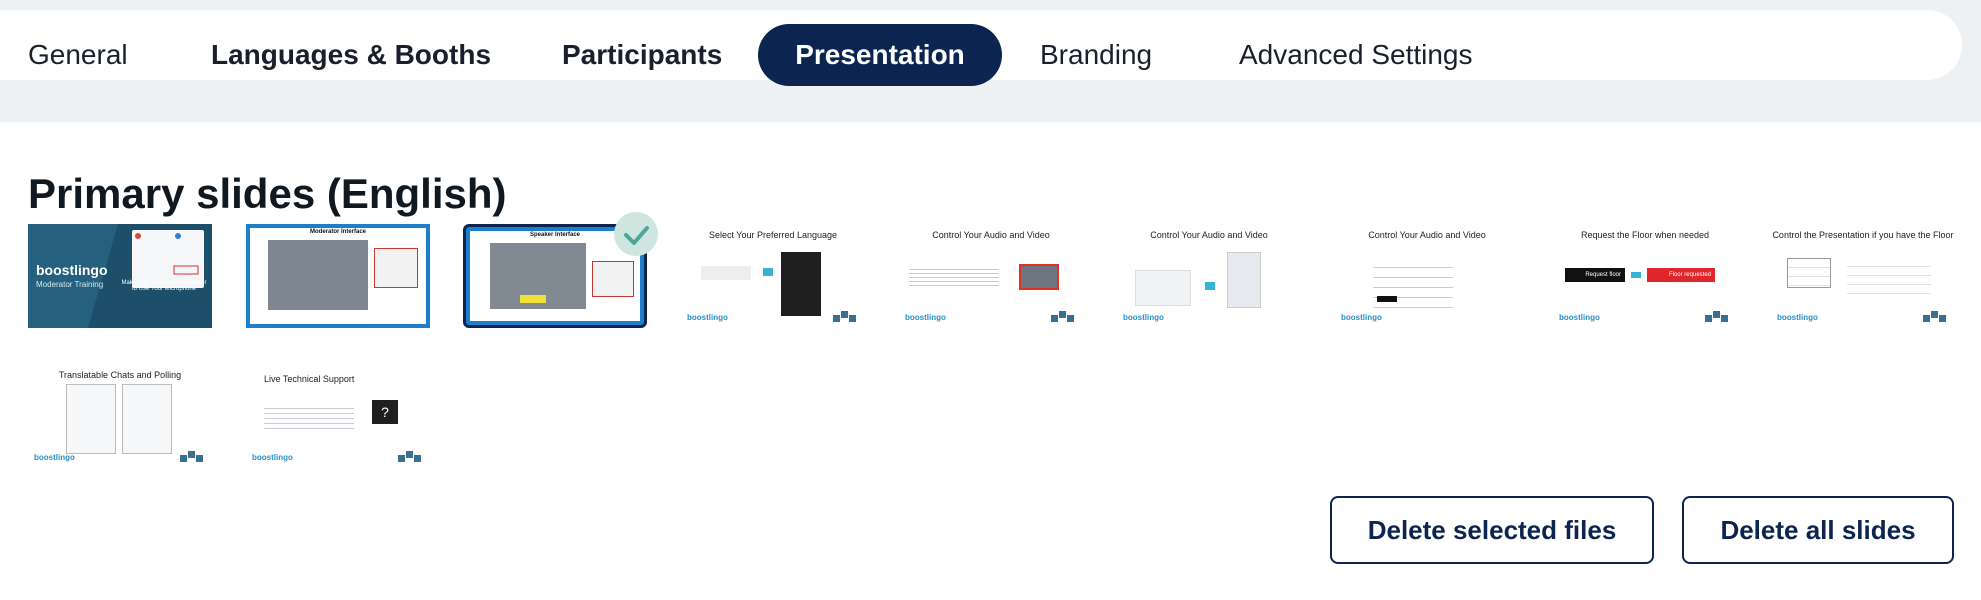 This screenshot has width=1981, height=600. Describe the element at coordinates (707, 317) in the screenshot. I see `slide-4-brand: boostlingo` at that location.